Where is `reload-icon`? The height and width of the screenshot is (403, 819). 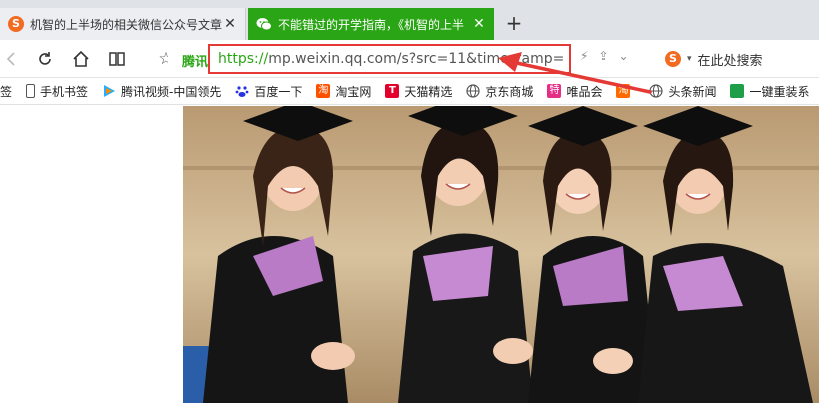 reload-icon is located at coordinates (45, 58).